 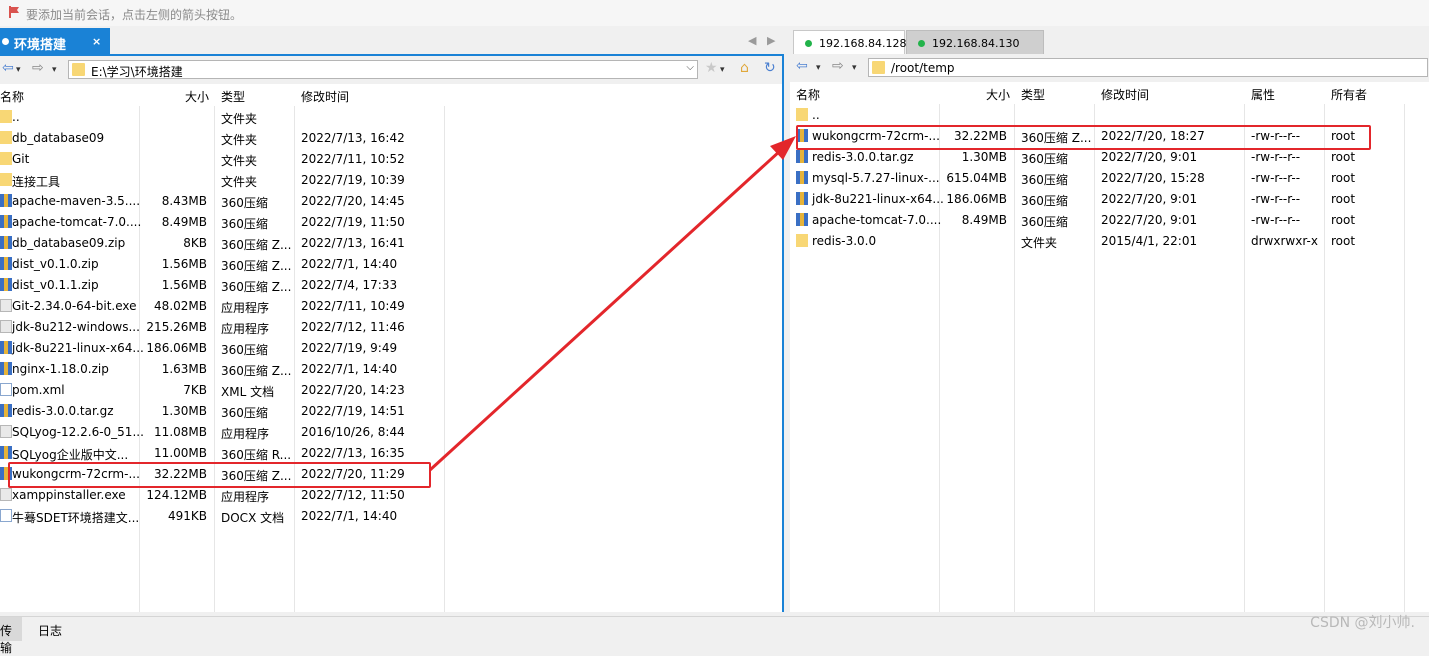 I want to click on watermark: CSDN @刘小帅., so click(x=1362, y=623).